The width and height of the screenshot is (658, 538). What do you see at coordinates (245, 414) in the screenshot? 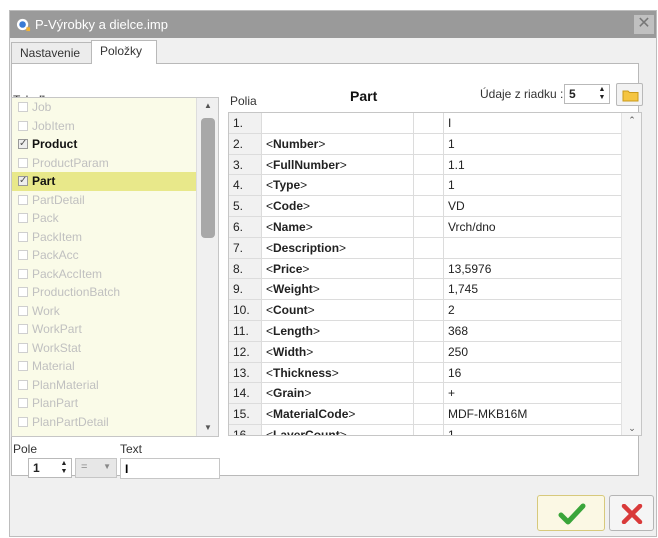
I see `row-number: 15.` at bounding box center [245, 414].